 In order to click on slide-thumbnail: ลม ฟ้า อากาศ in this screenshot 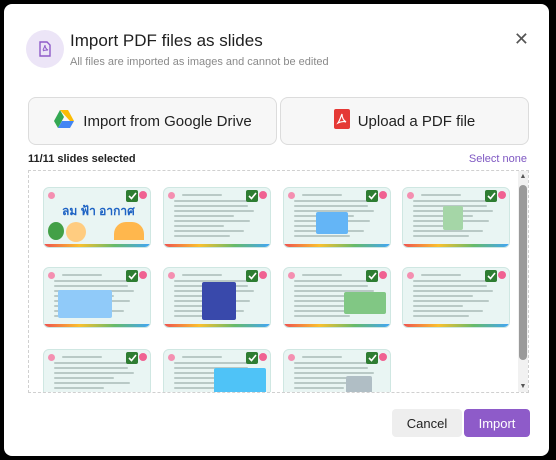, I will do `click(97, 217)`.